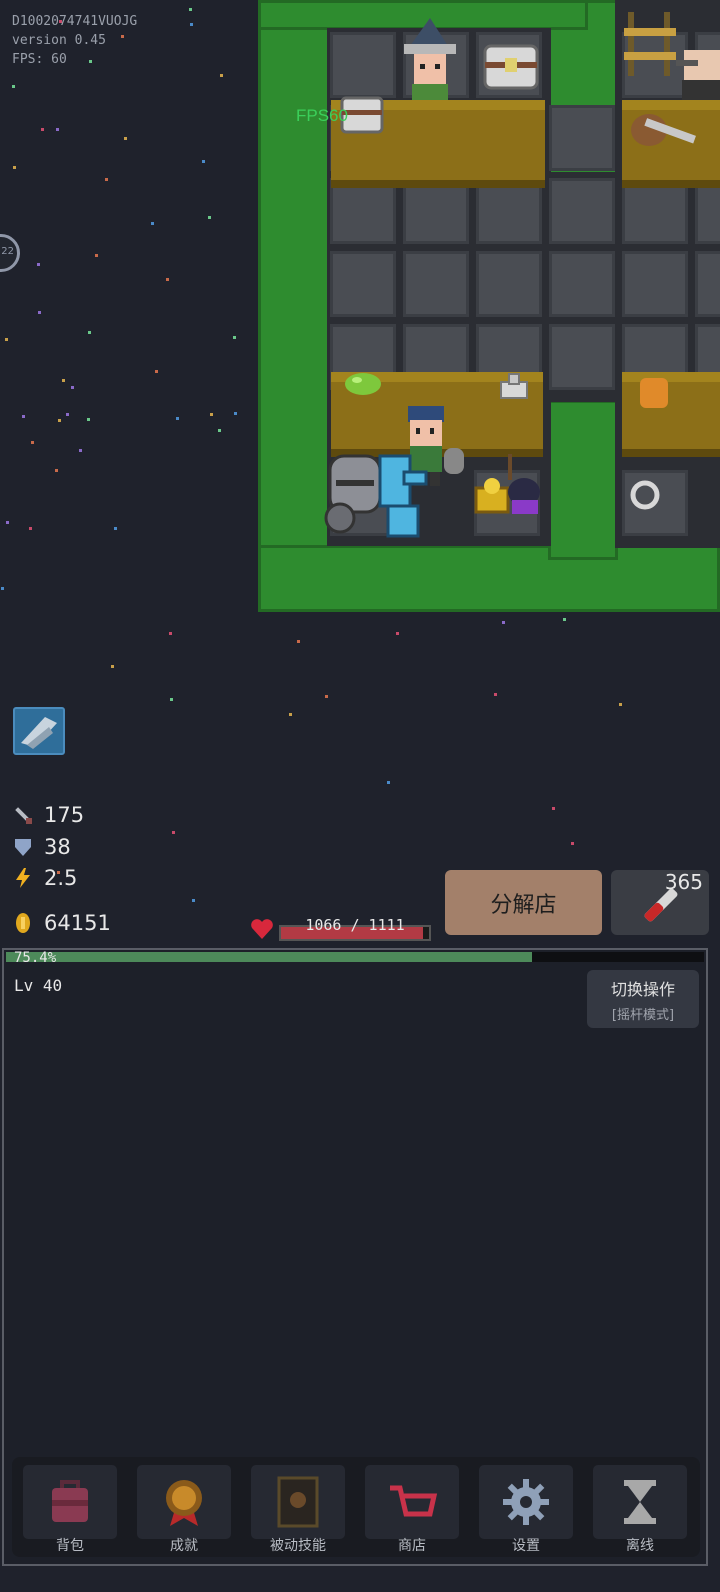  I want to click on hp-text: 1066 / 1111, so click(355, 925).